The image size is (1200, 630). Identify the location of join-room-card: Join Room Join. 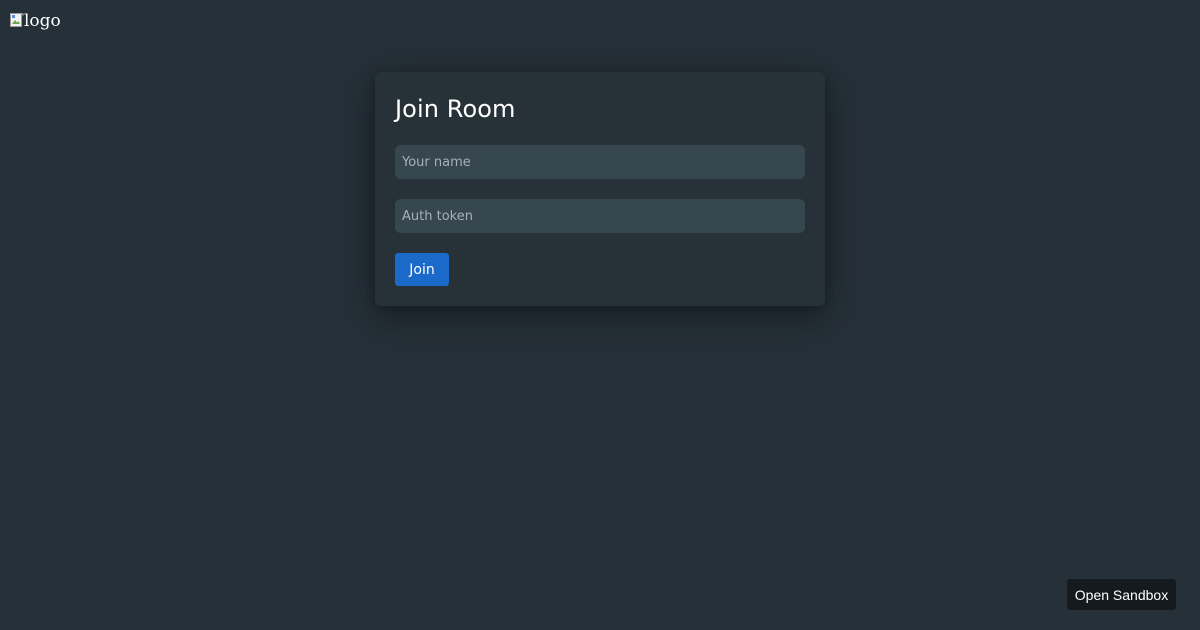
(600, 189).